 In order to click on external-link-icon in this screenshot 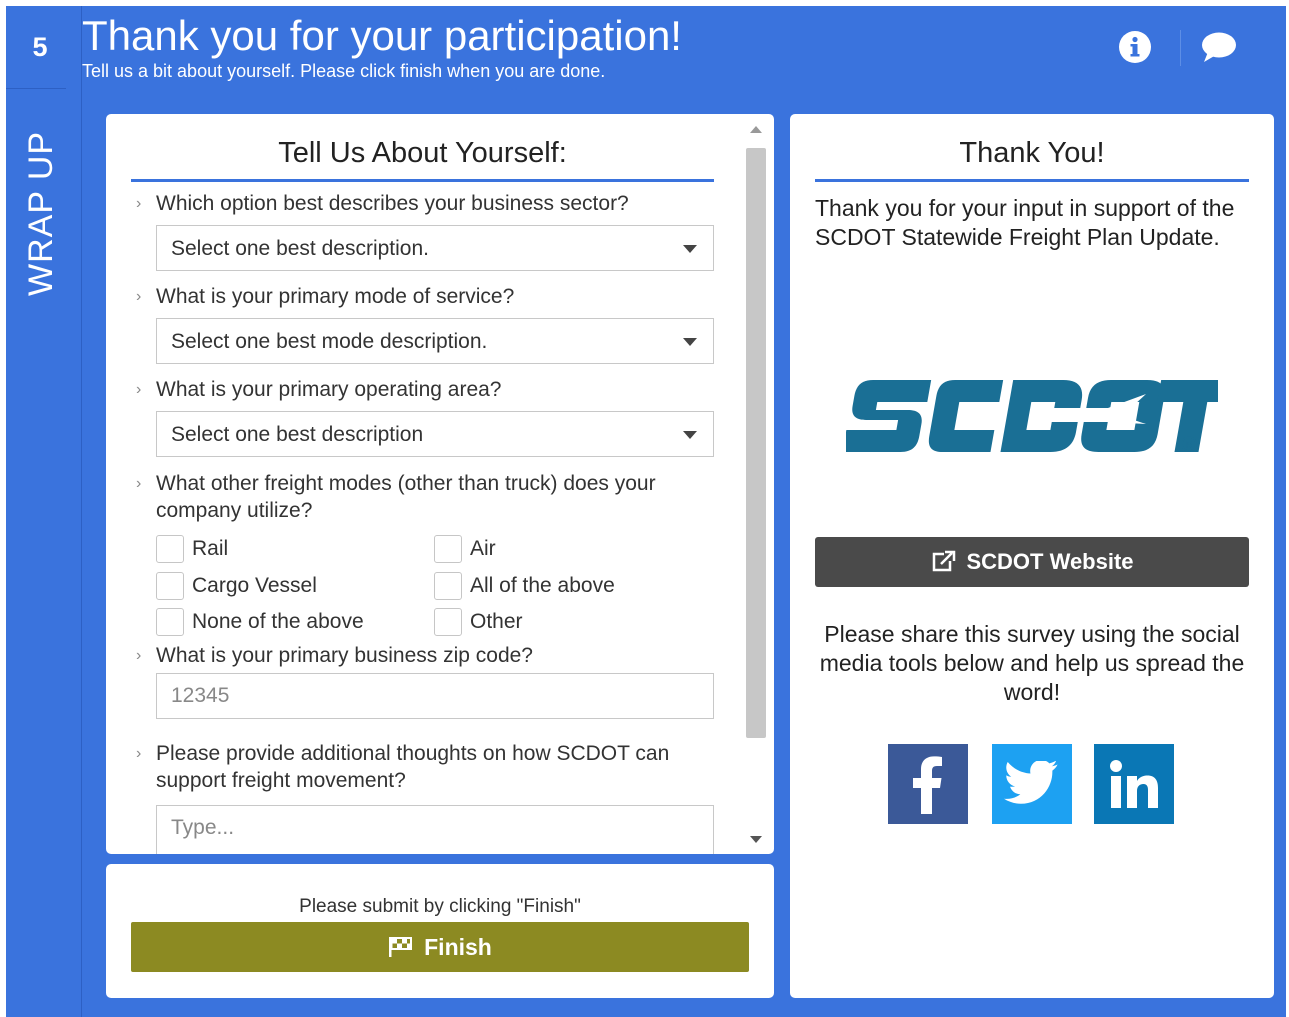, I will do `click(943, 562)`.